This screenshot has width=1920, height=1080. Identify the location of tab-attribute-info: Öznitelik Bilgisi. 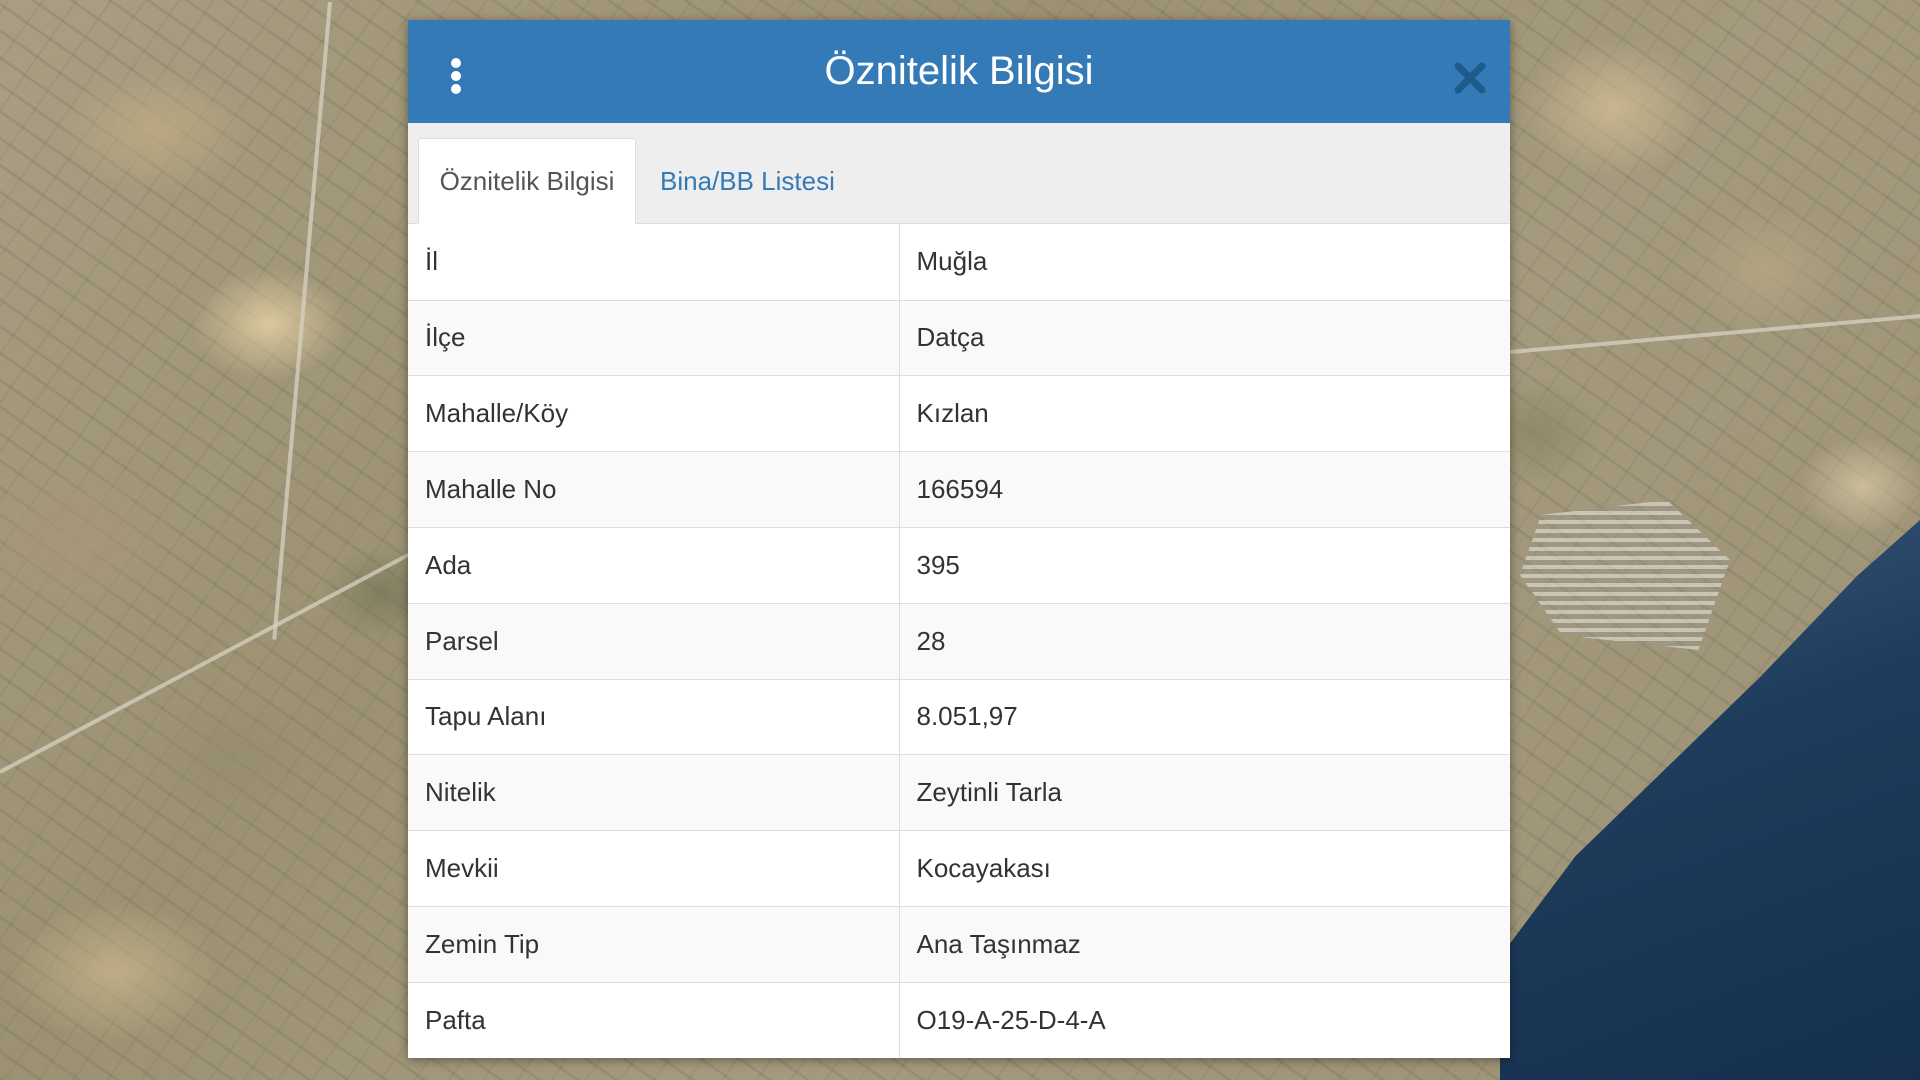
(527, 181).